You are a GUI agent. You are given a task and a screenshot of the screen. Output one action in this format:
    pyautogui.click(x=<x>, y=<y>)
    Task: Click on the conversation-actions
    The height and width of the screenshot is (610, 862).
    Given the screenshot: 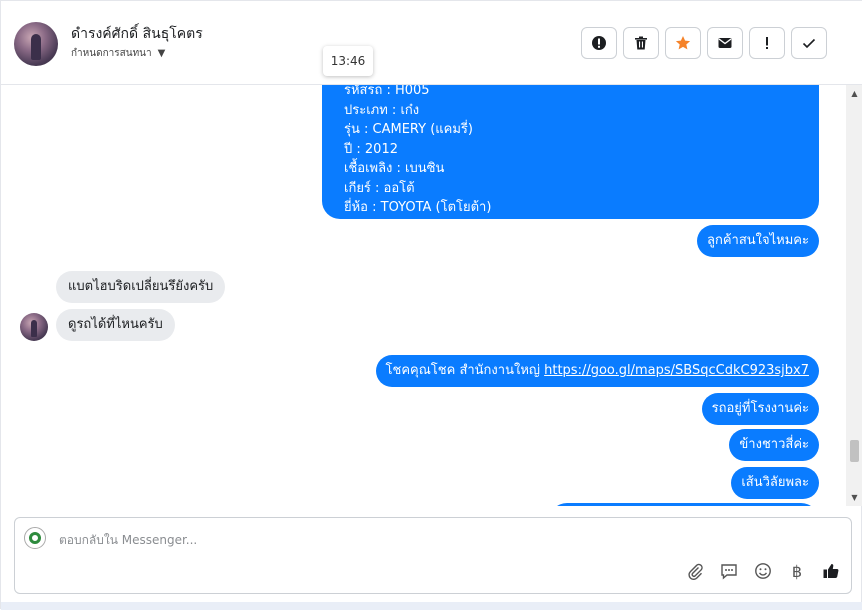 What is the action you would take?
    pyautogui.click(x=704, y=43)
    